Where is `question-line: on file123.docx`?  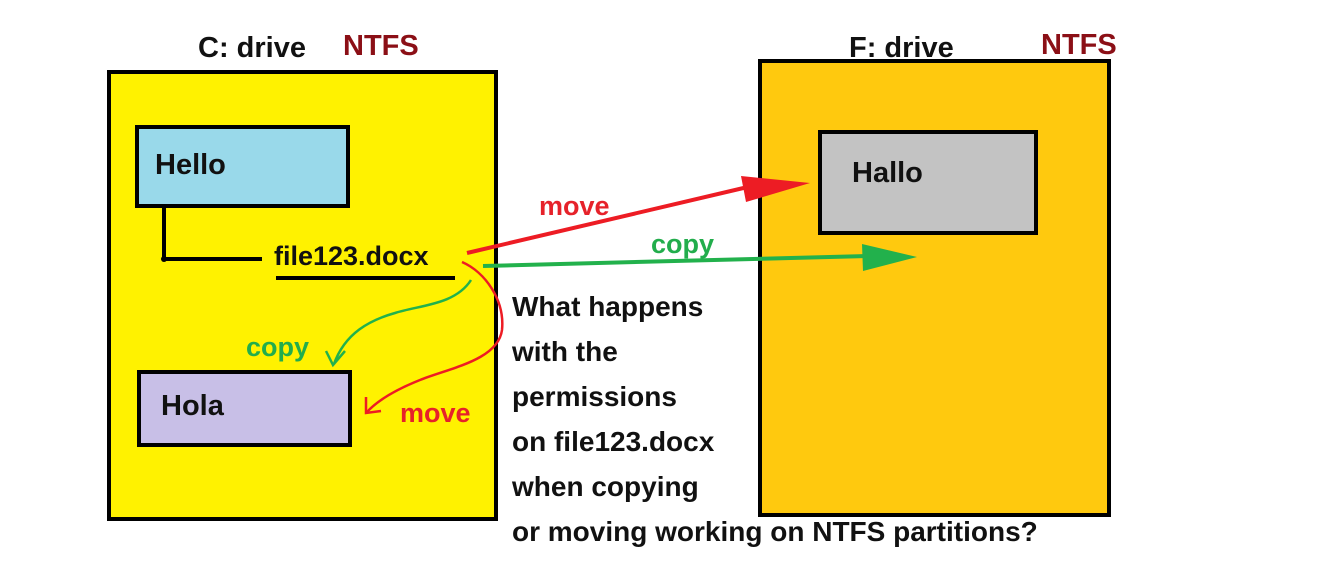 question-line: on file123.docx is located at coordinates (613, 441).